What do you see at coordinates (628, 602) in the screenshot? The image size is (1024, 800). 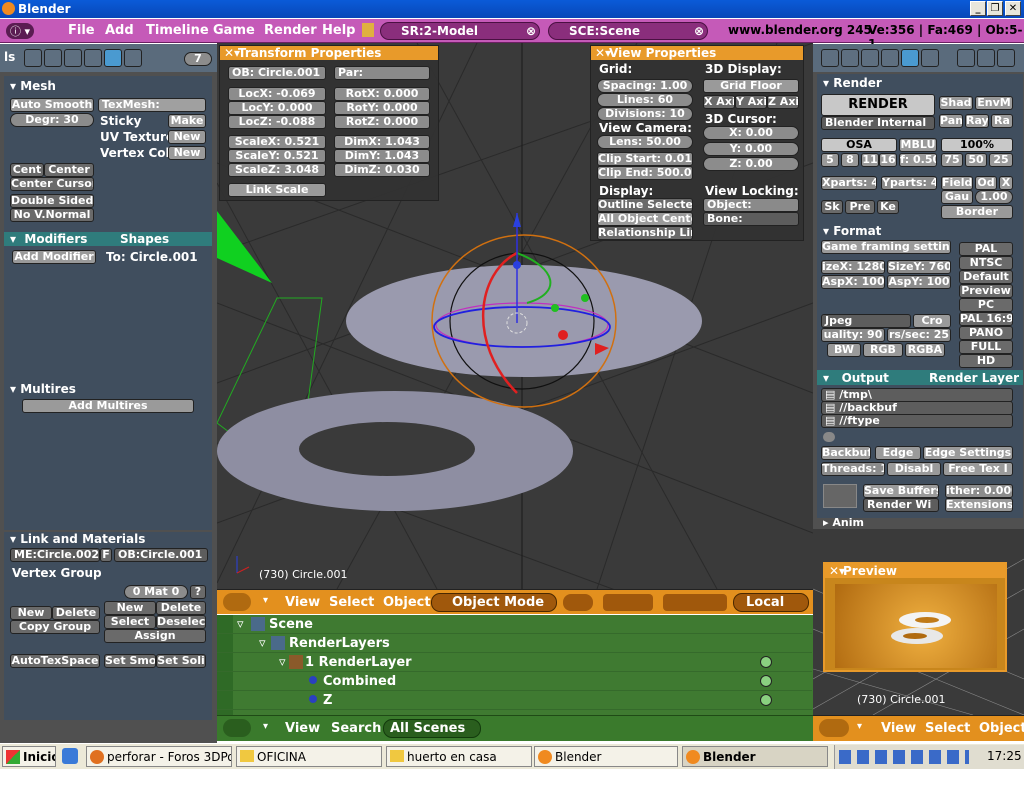 I see `pivot-icon` at bounding box center [628, 602].